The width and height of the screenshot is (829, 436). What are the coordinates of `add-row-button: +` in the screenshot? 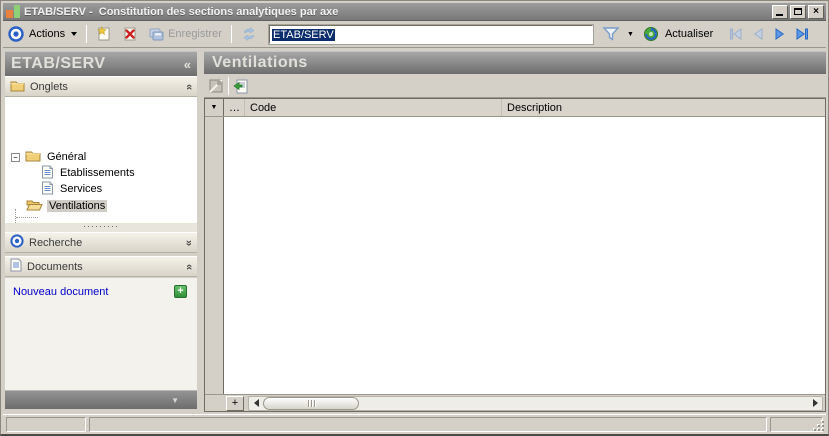 It's located at (235, 403).